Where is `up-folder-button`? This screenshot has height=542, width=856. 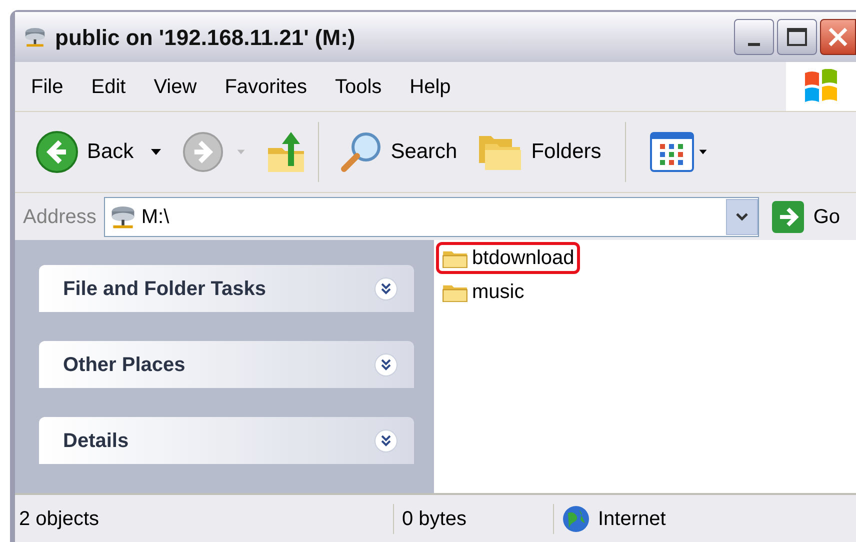 up-folder-button is located at coordinates (286, 152).